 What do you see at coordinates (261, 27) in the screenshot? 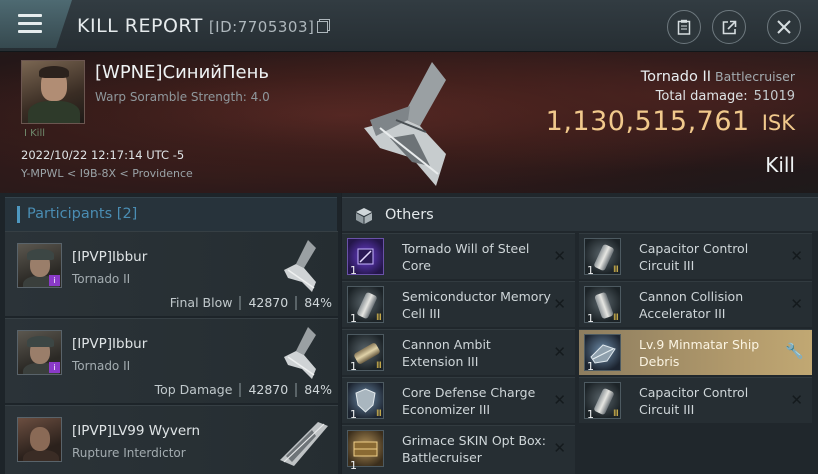
I see `report-id: [ID:7705303]` at bounding box center [261, 27].